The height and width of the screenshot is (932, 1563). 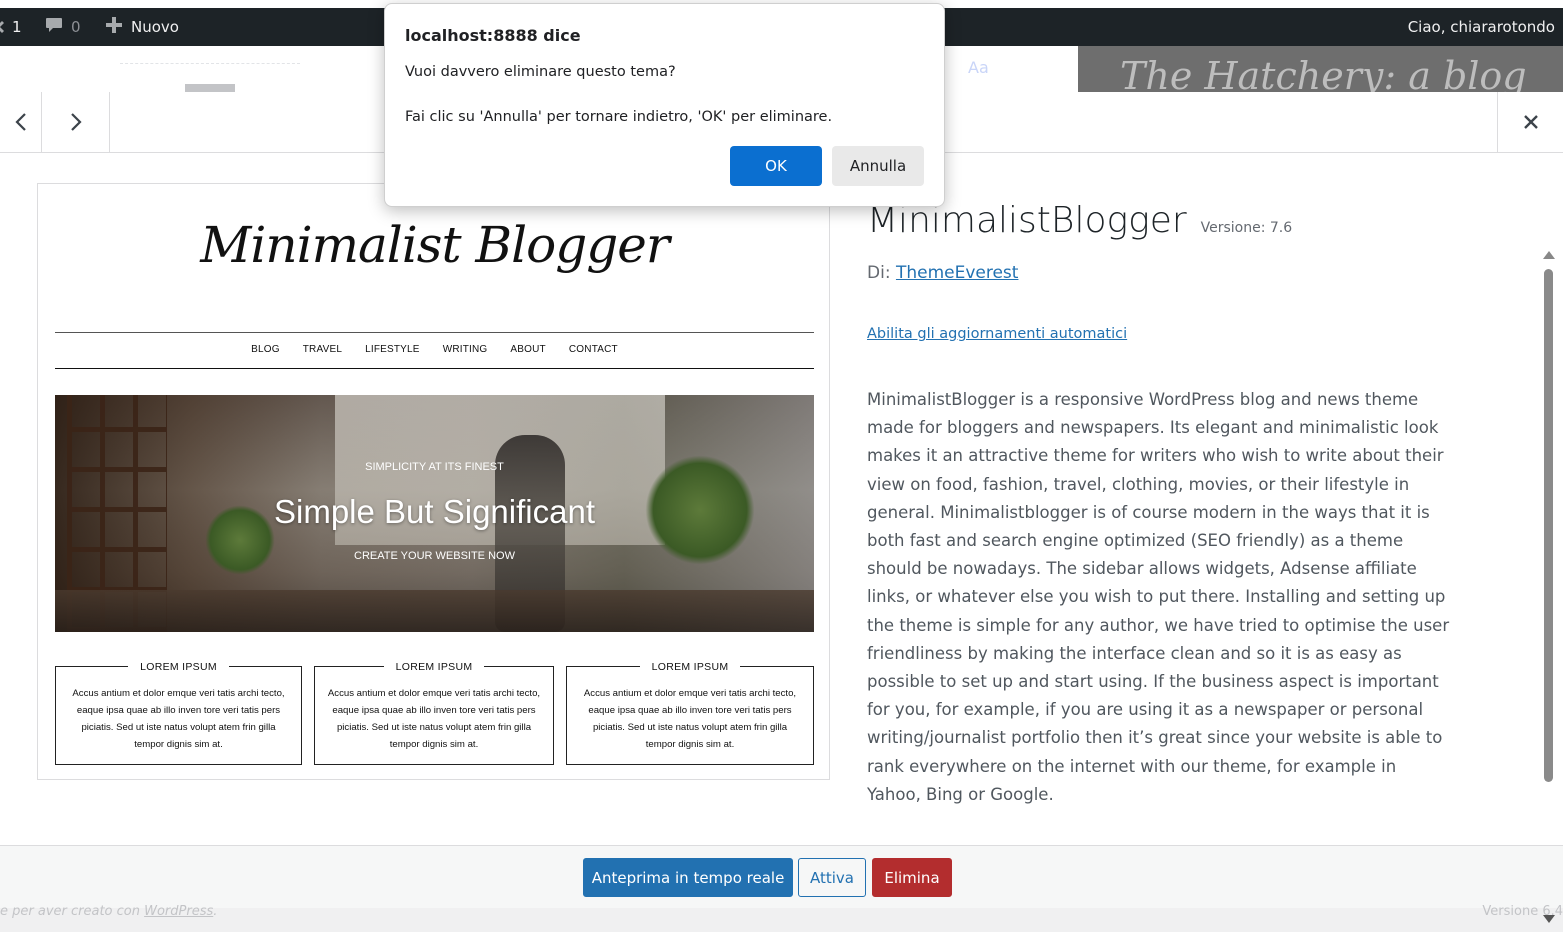 I want to click on screenshot-menu-item: TRAVEL, so click(x=322, y=349).